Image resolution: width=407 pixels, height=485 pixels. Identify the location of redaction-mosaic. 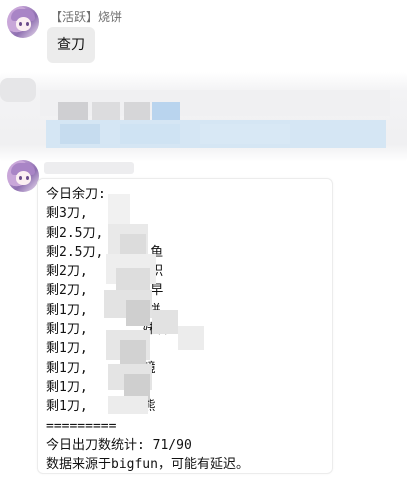
(155, 305).